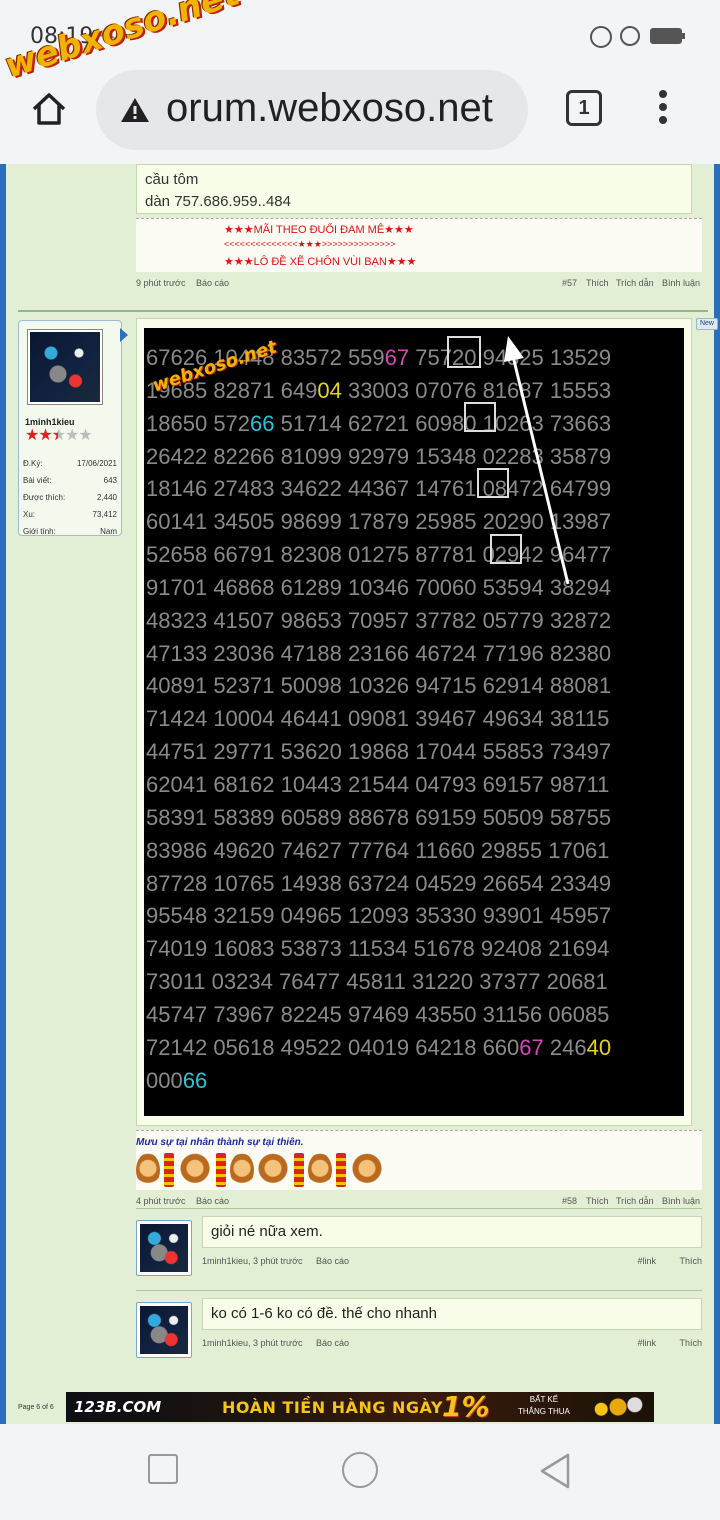 The height and width of the screenshot is (1520, 720). What do you see at coordinates (414, 189) in the screenshot?
I see `post-57-quote: cầu tôm dàn 757.686.959..484` at bounding box center [414, 189].